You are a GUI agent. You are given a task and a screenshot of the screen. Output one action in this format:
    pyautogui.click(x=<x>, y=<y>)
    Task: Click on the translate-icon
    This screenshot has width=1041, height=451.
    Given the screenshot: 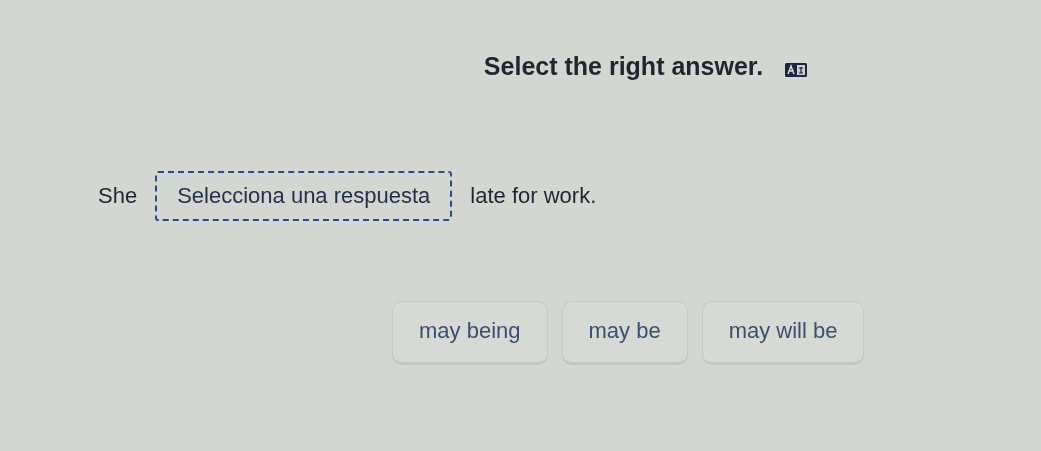 What is the action you would take?
    pyautogui.click(x=796, y=69)
    